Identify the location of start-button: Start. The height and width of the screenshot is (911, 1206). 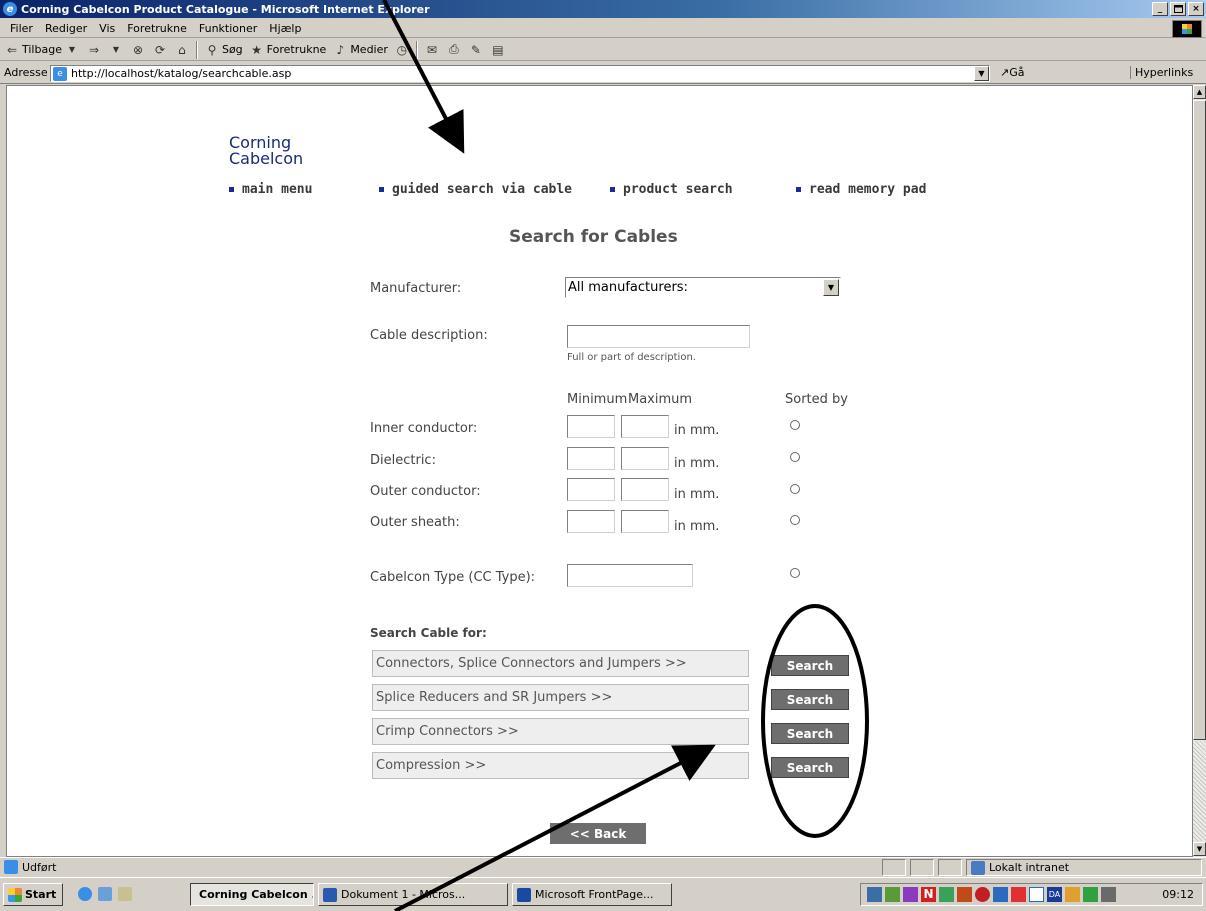
(33, 894).